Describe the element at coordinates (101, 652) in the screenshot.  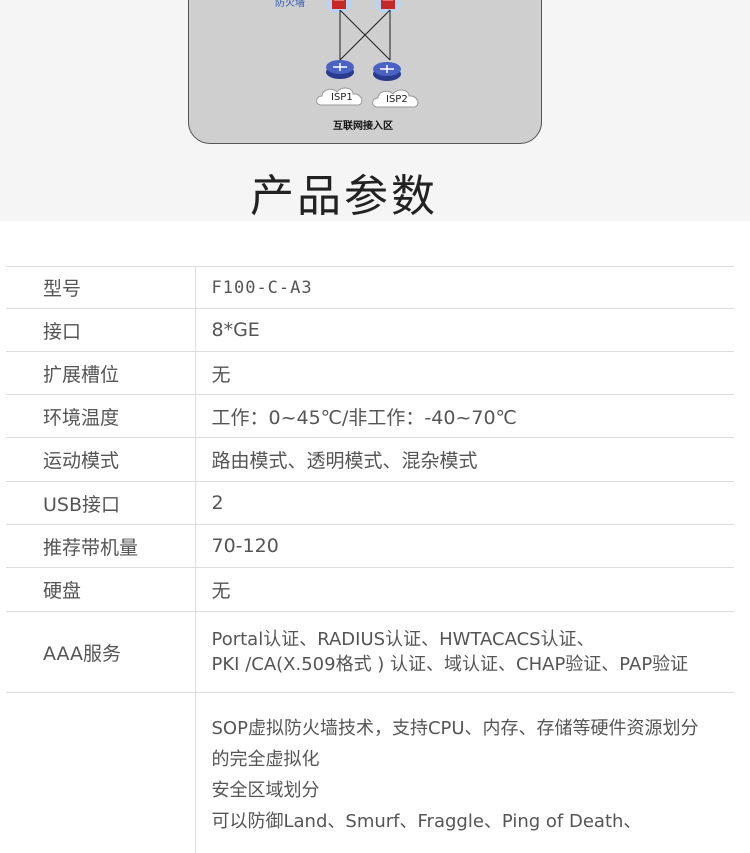
I see `spec-label: AAA服务` at that location.